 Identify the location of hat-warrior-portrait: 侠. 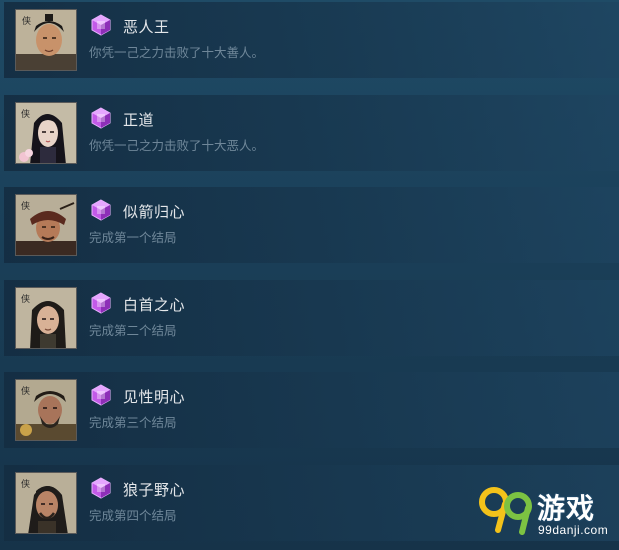
(46, 225).